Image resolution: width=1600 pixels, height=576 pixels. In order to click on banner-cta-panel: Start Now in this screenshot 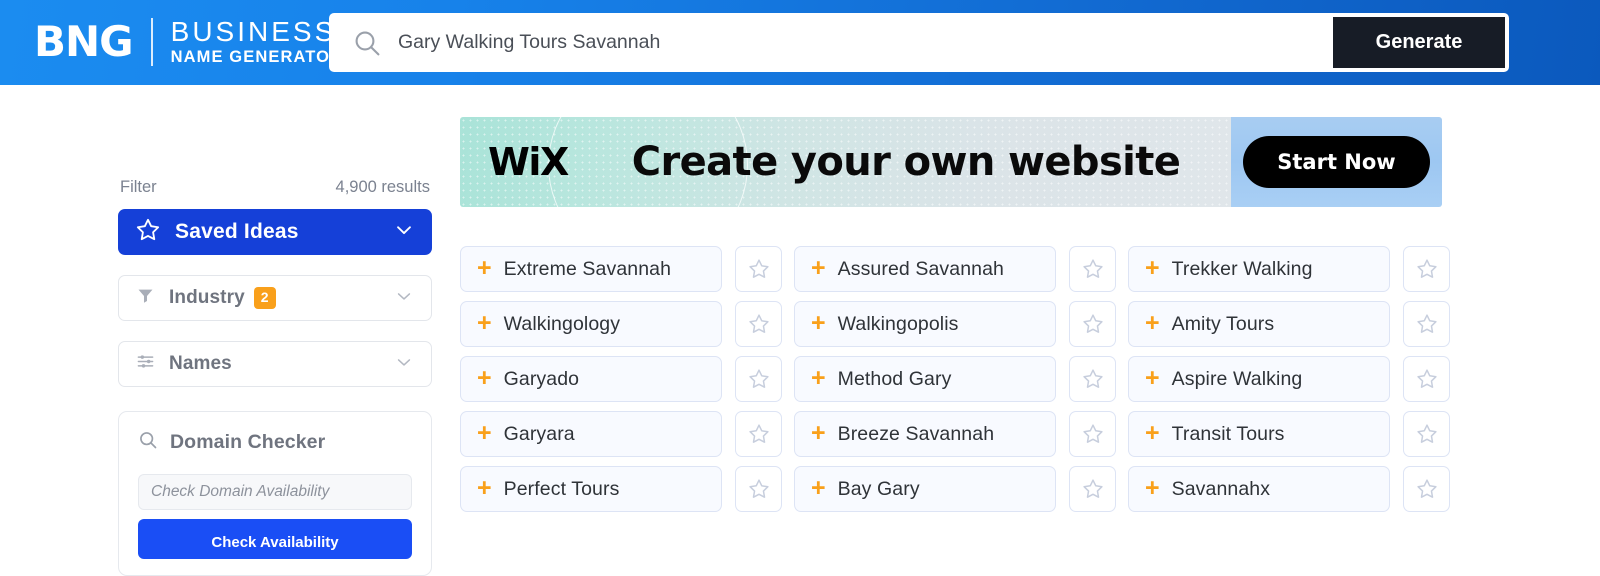, I will do `click(1336, 162)`.